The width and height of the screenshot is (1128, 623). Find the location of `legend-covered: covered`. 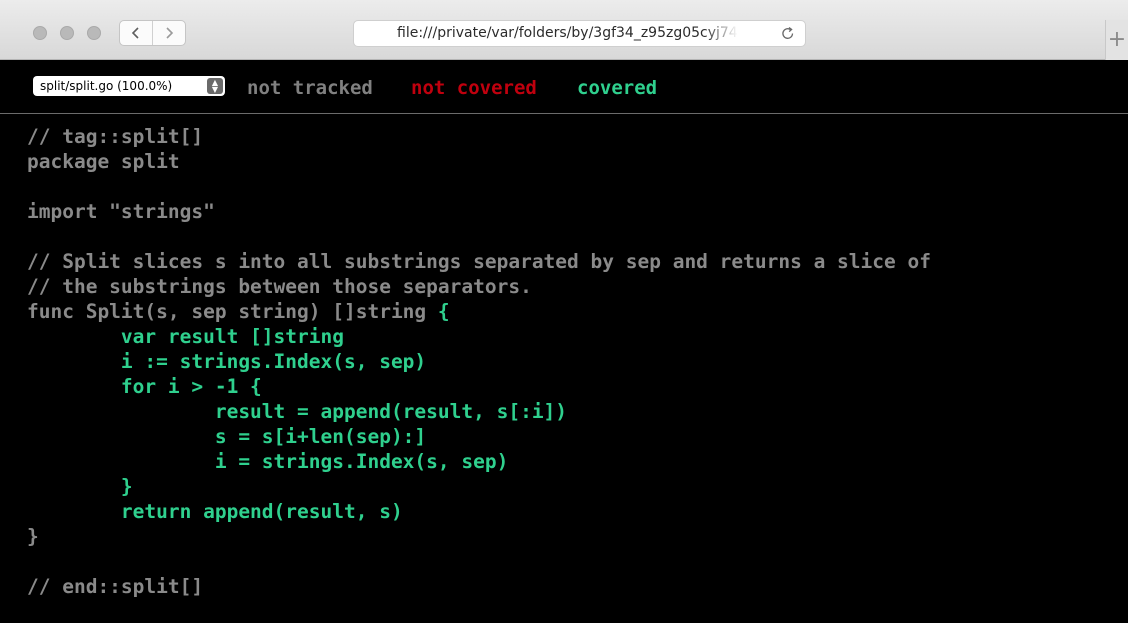

legend-covered: covered is located at coordinates (617, 88).